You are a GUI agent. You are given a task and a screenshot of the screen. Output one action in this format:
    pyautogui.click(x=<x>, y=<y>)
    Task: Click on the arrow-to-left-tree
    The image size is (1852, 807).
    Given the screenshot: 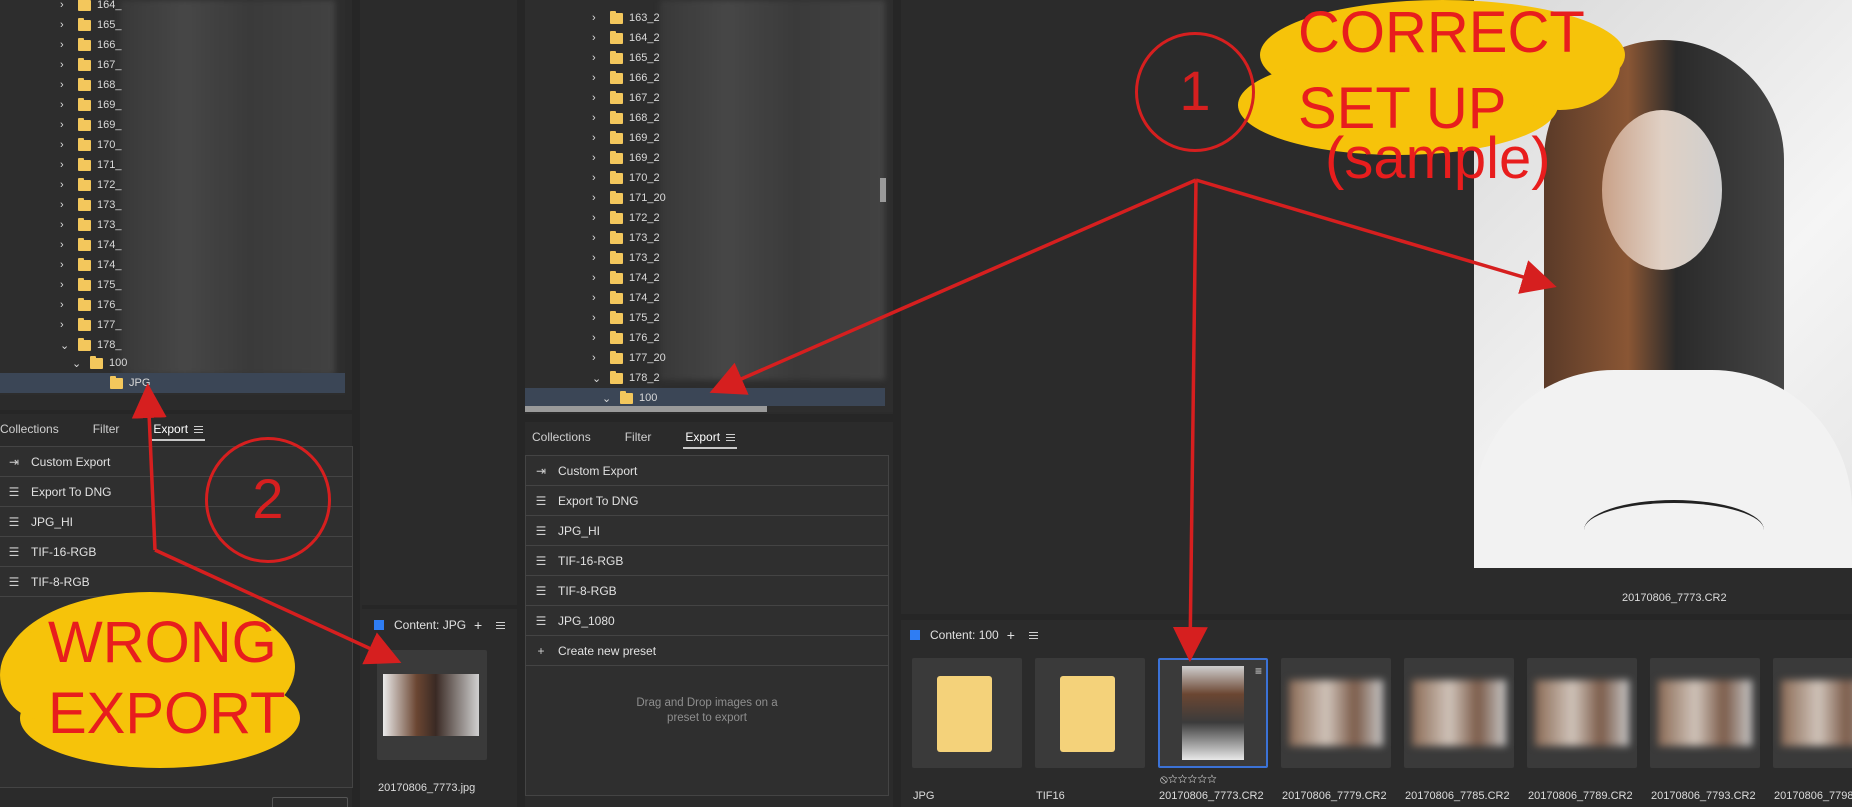 What is the action you would take?
    pyautogui.click(x=149, y=467)
    